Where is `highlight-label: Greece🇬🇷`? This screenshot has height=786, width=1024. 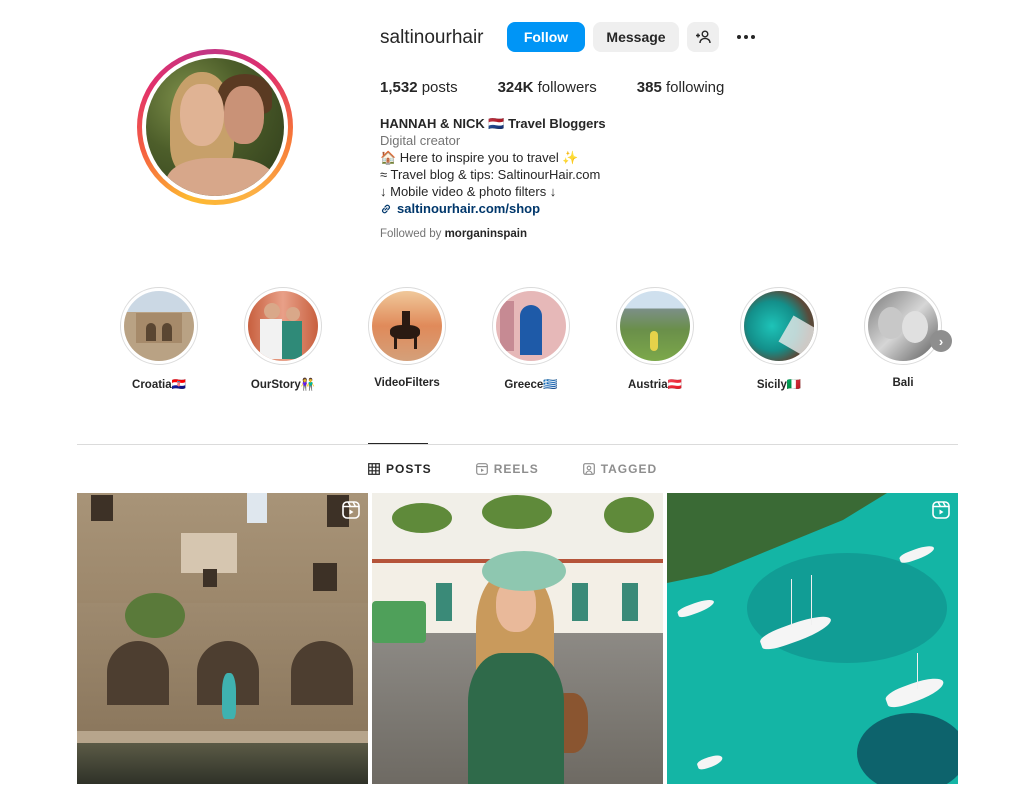
highlight-label: Greece🇬🇷 is located at coordinates (531, 385).